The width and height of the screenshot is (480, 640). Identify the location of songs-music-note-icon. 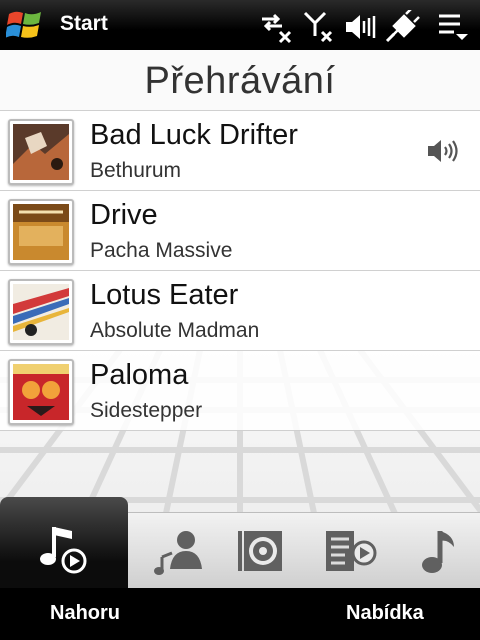
(438, 552).